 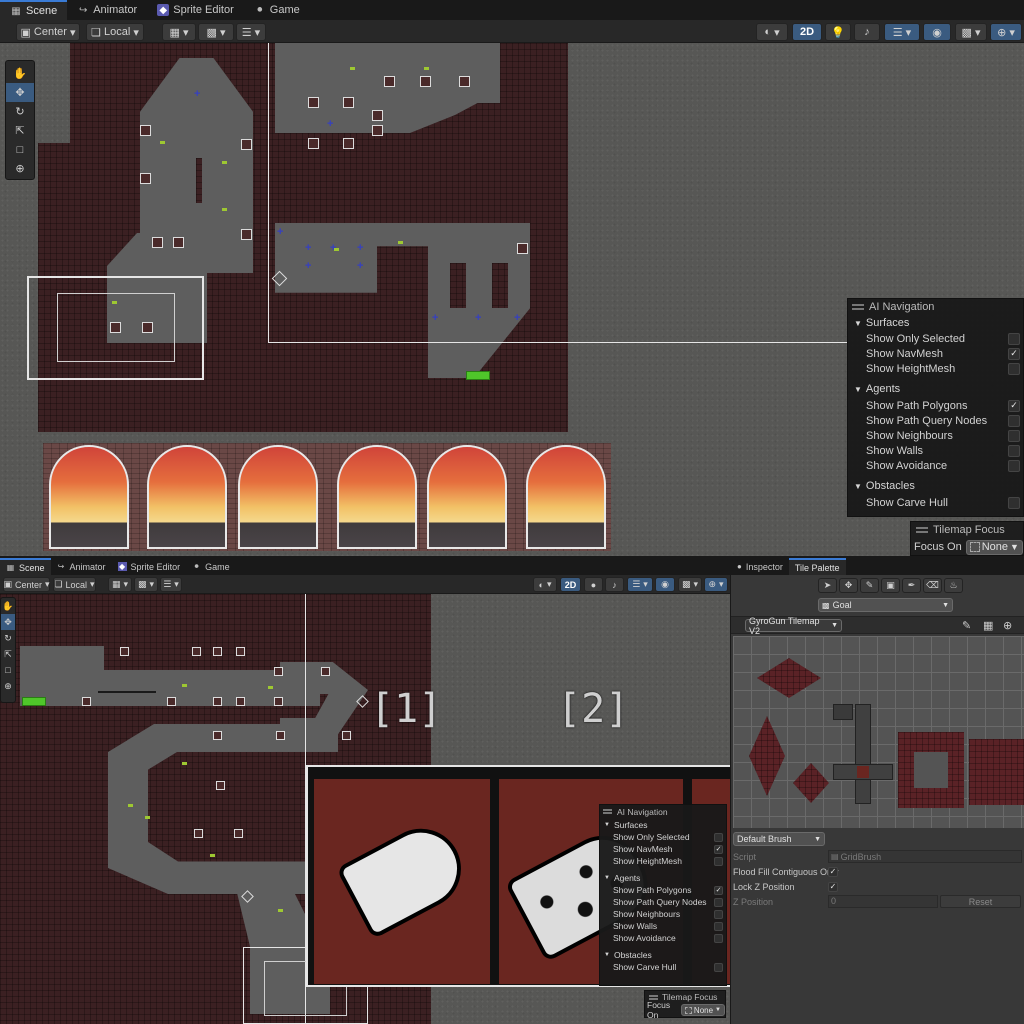 What do you see at coordinates (935, 465) in the screenshot?
I see `show-avoidance-row: Show Avoidance` at bounding box center [935, 465].